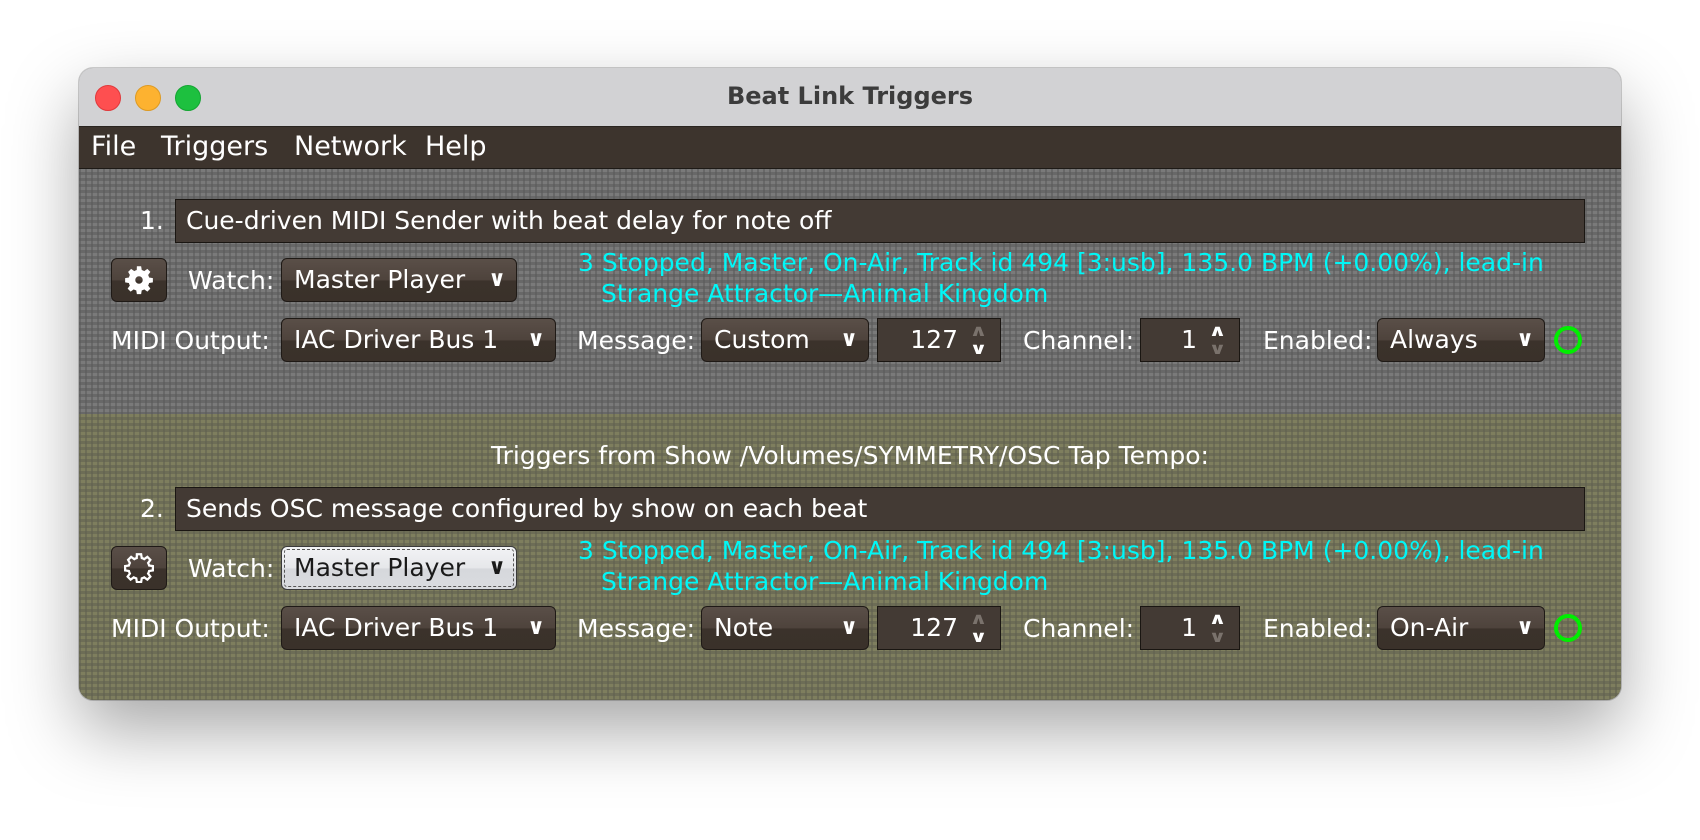  What do you see at coordinates (744, 627) in the screenshot?
I see `message-value: Note` at bounding box center [744, 627].